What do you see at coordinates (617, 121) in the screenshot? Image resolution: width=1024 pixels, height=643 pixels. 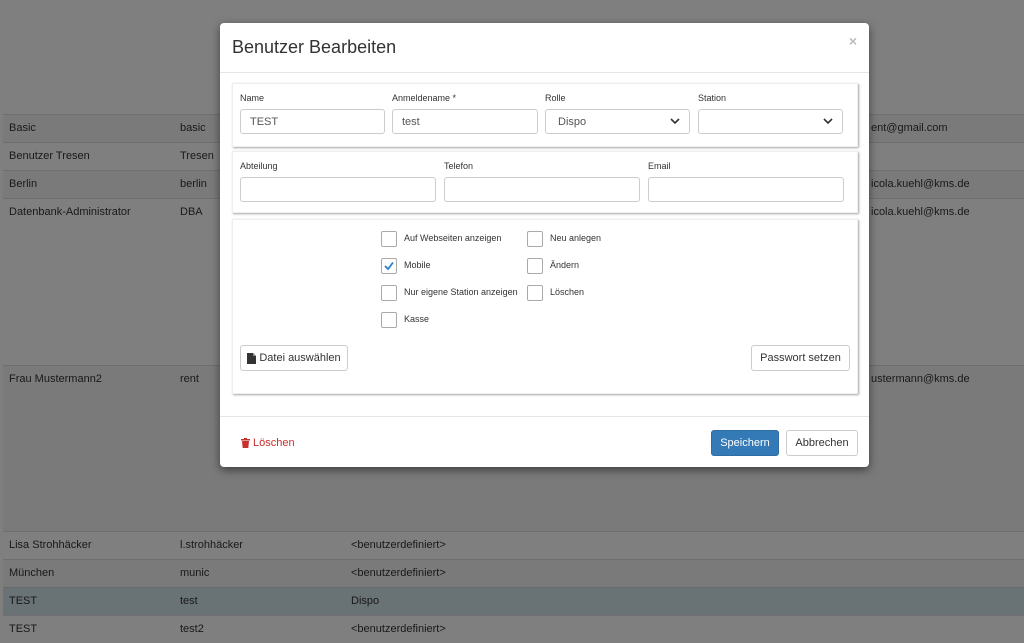 I see `role-select: Dispo` at bounding box center [617, 121].